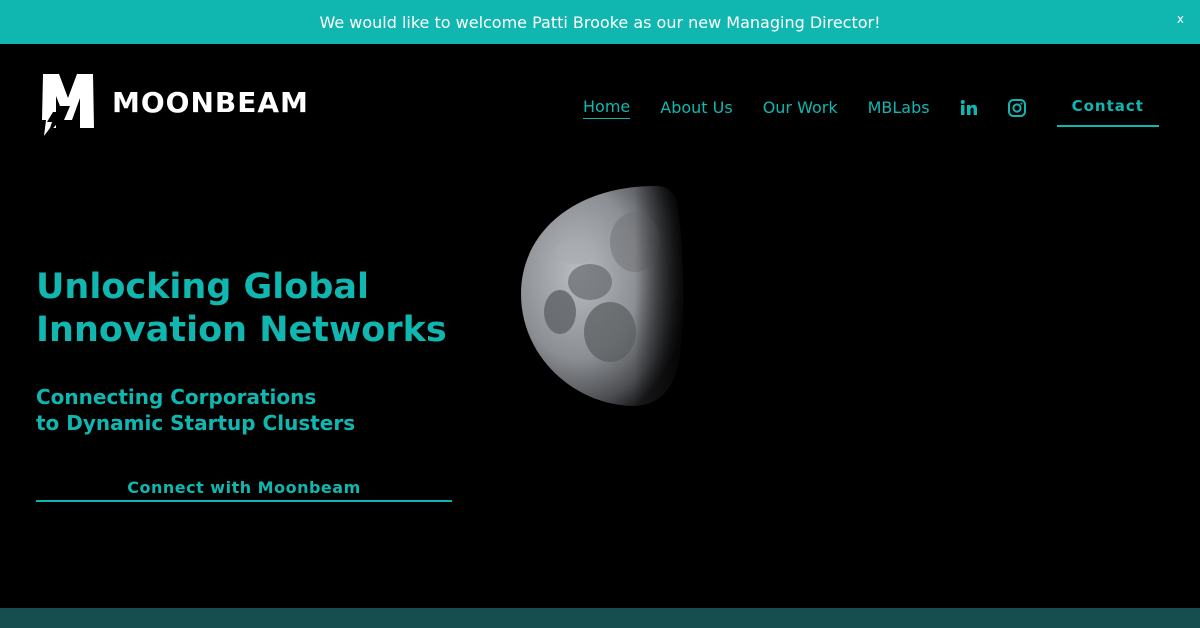 The width and height of the screenshot is (1200, 628). What do you see at coordinates (696, 108) in the screenshot?
I see `nav-about-us: About Us` at bounding box center [696, 108].